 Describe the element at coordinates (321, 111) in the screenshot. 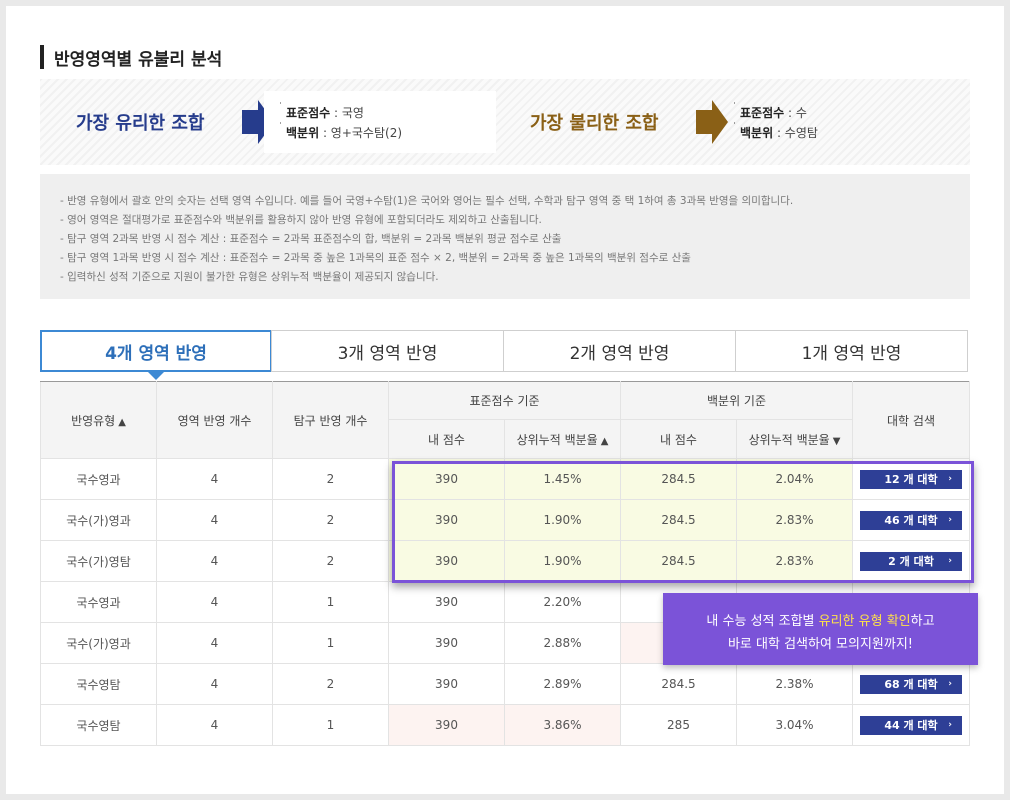

I see `best-std-line: ˙ 표준점수 : 국영` at that location.